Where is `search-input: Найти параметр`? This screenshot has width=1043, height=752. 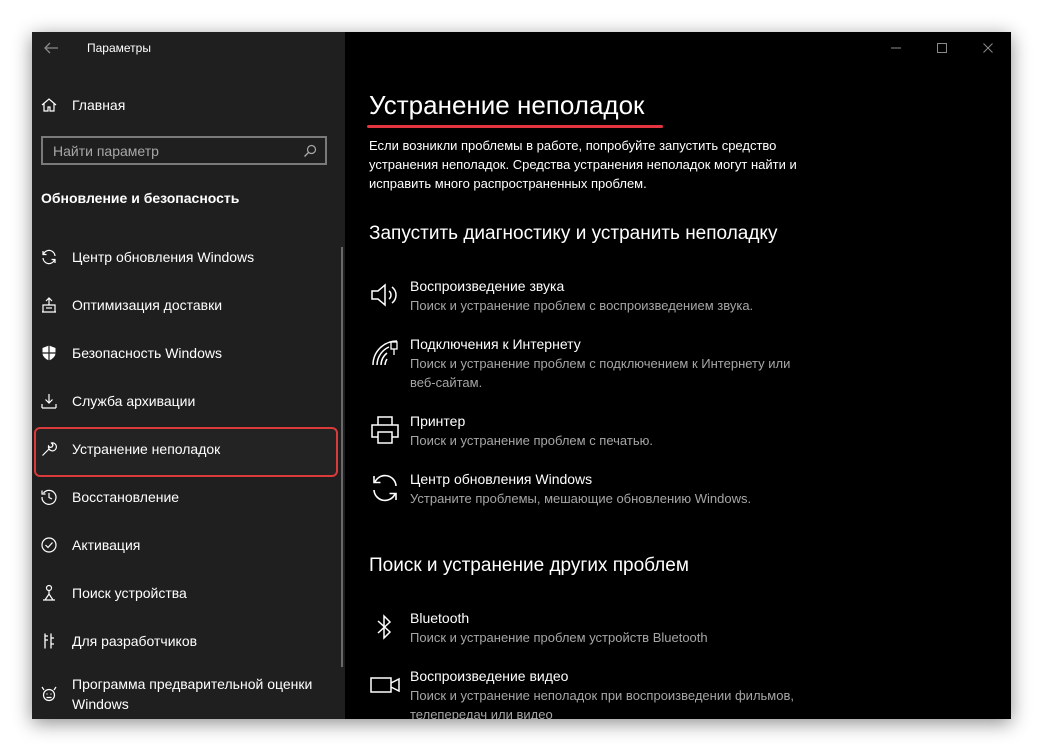 search-input: Найти параметр is located at coordinates (178, 151).